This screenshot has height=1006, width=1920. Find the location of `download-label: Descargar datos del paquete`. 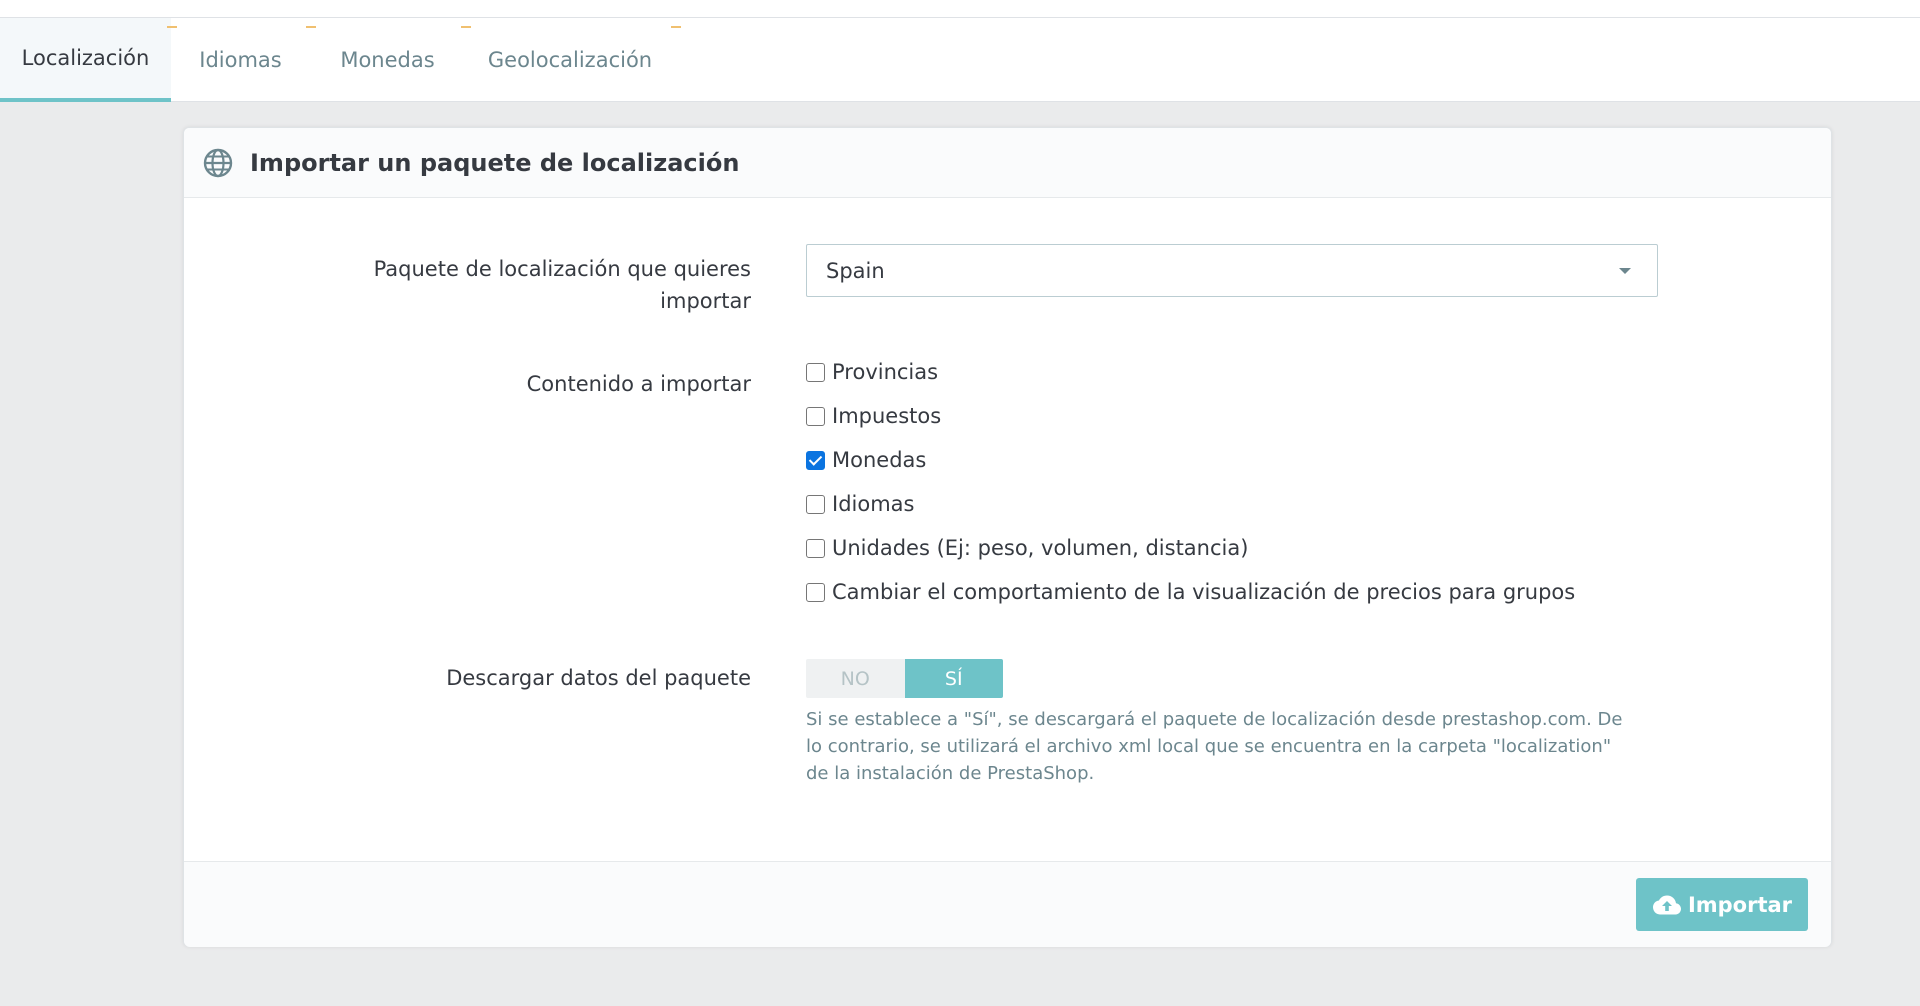

download-label: Descargar datos del paquete is located at coordinates (598, 678).